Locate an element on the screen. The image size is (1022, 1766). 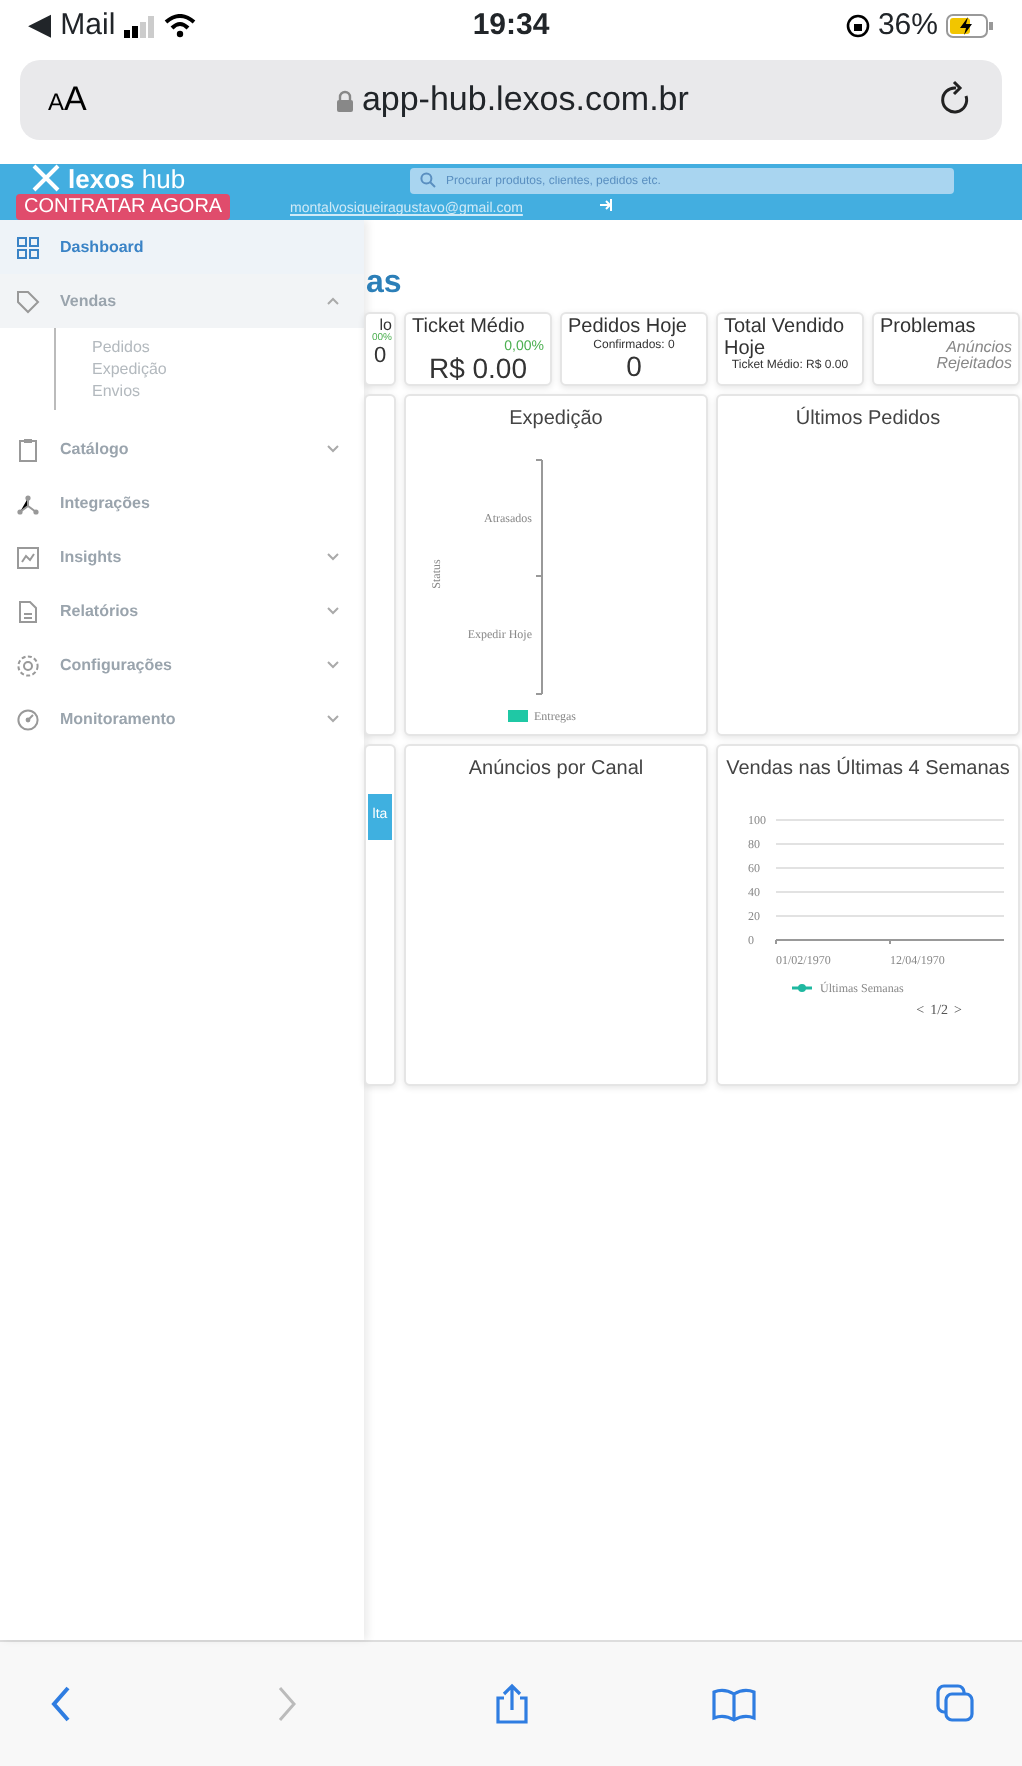
sidebar-item: Insights is located at coordinates (182, 557).